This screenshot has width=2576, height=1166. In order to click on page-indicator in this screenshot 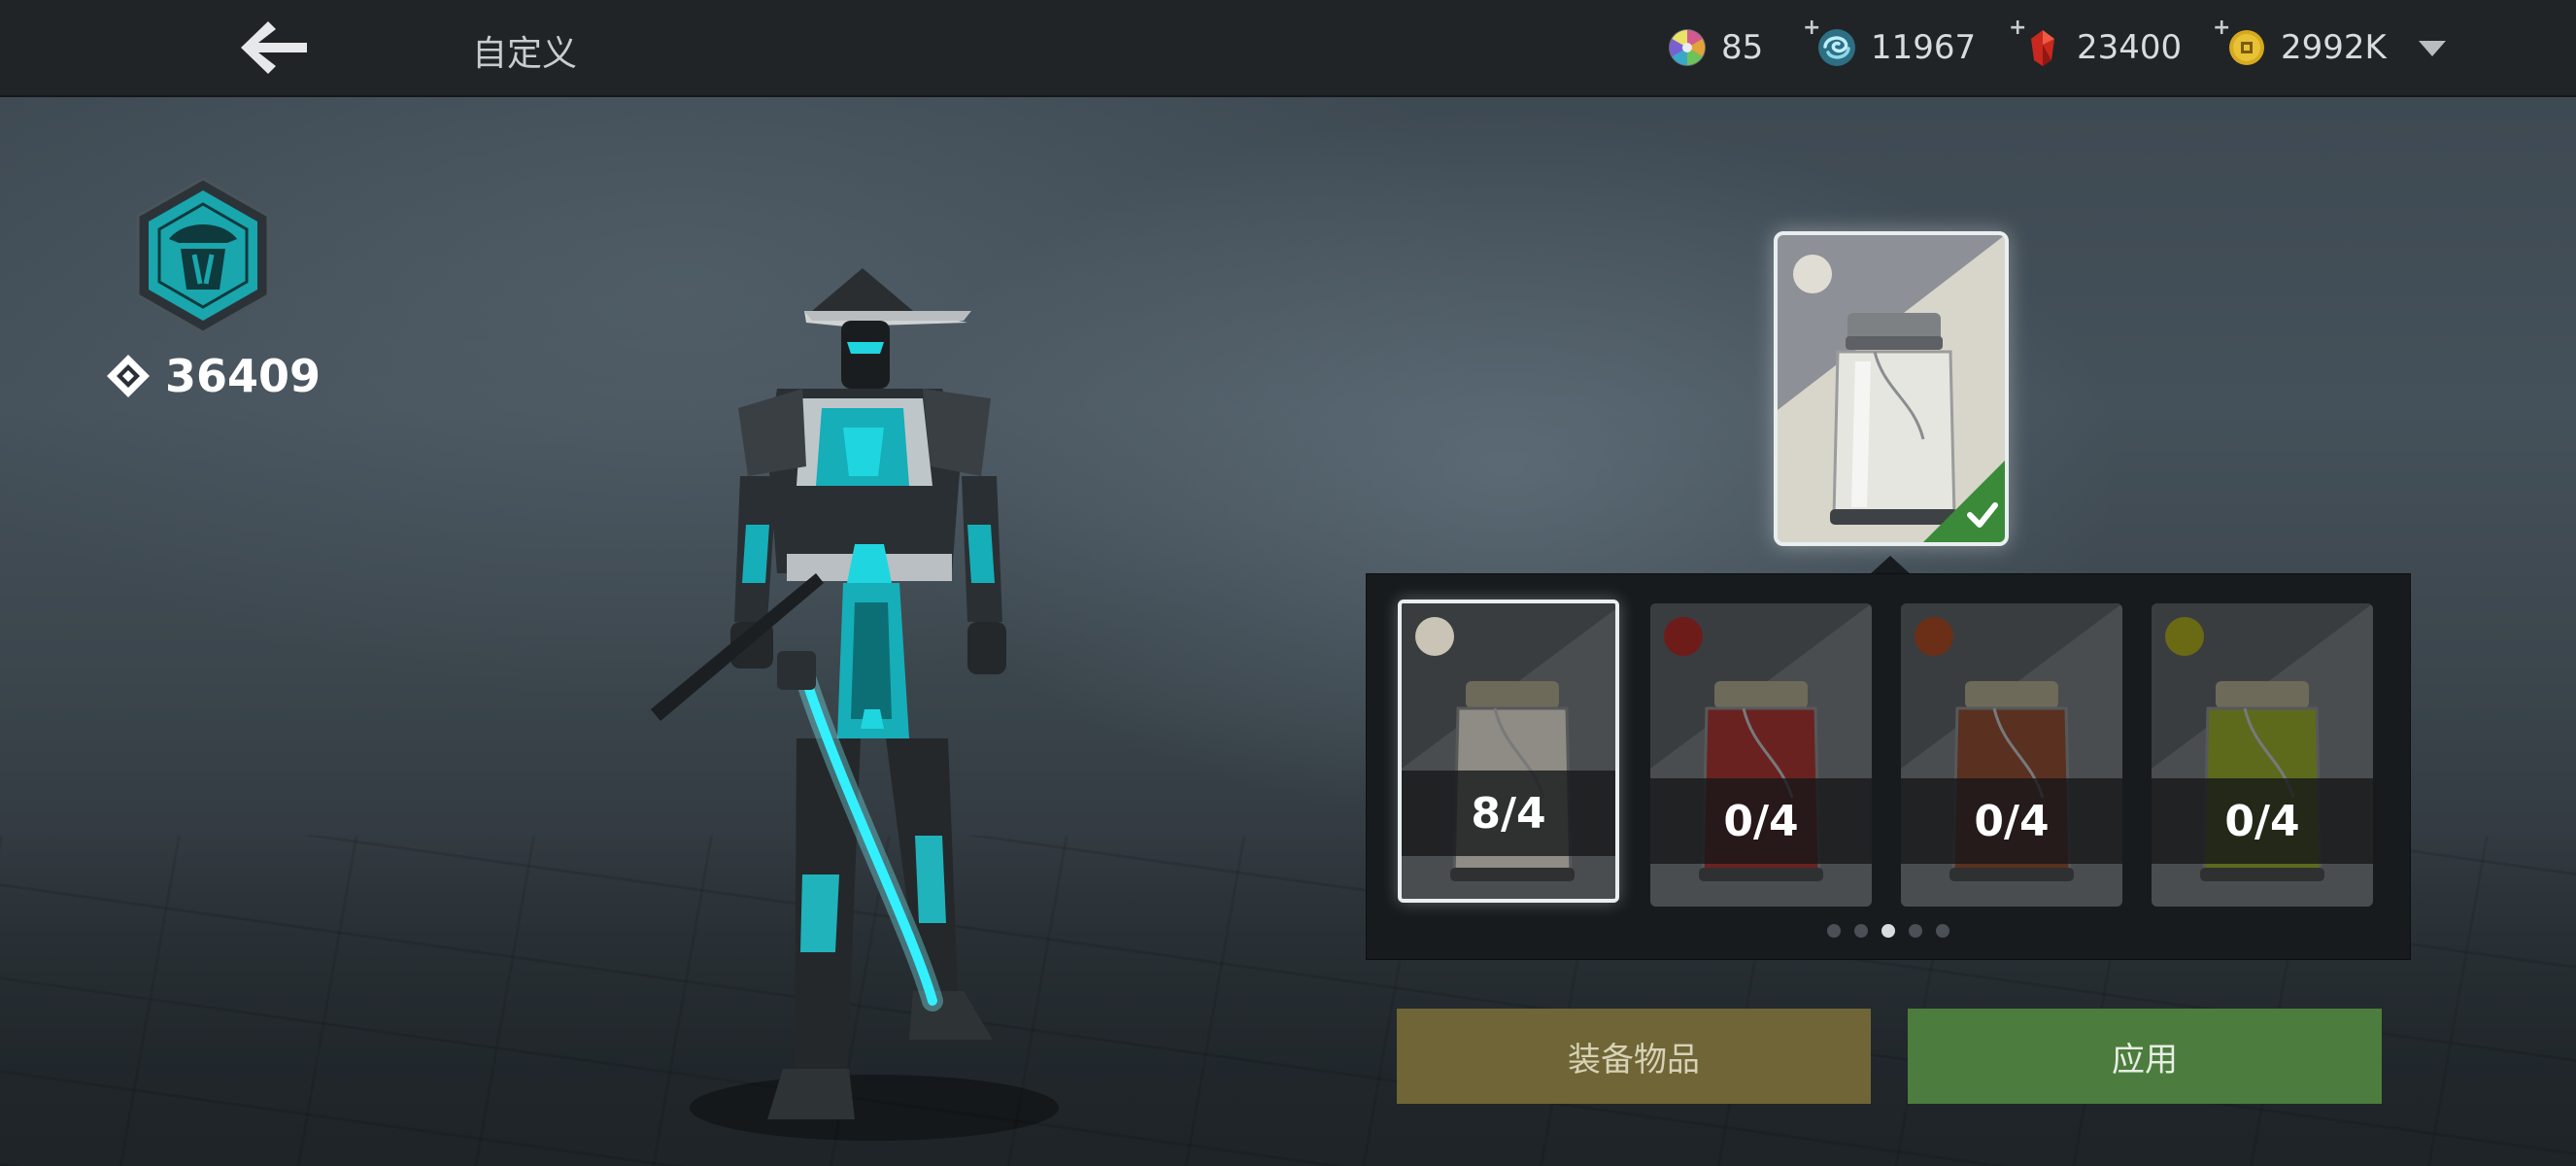, I will do `click(1888, 931)`.